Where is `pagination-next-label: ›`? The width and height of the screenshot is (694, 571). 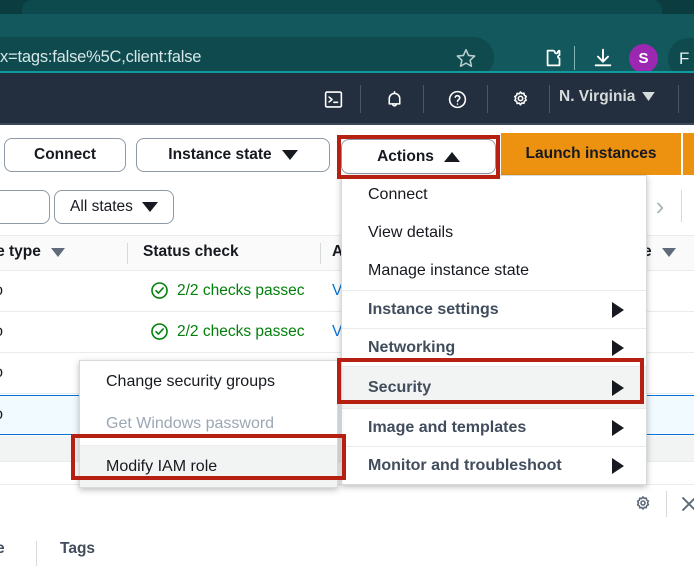 pagination-next-label: › is located at coordinates (660, 205).